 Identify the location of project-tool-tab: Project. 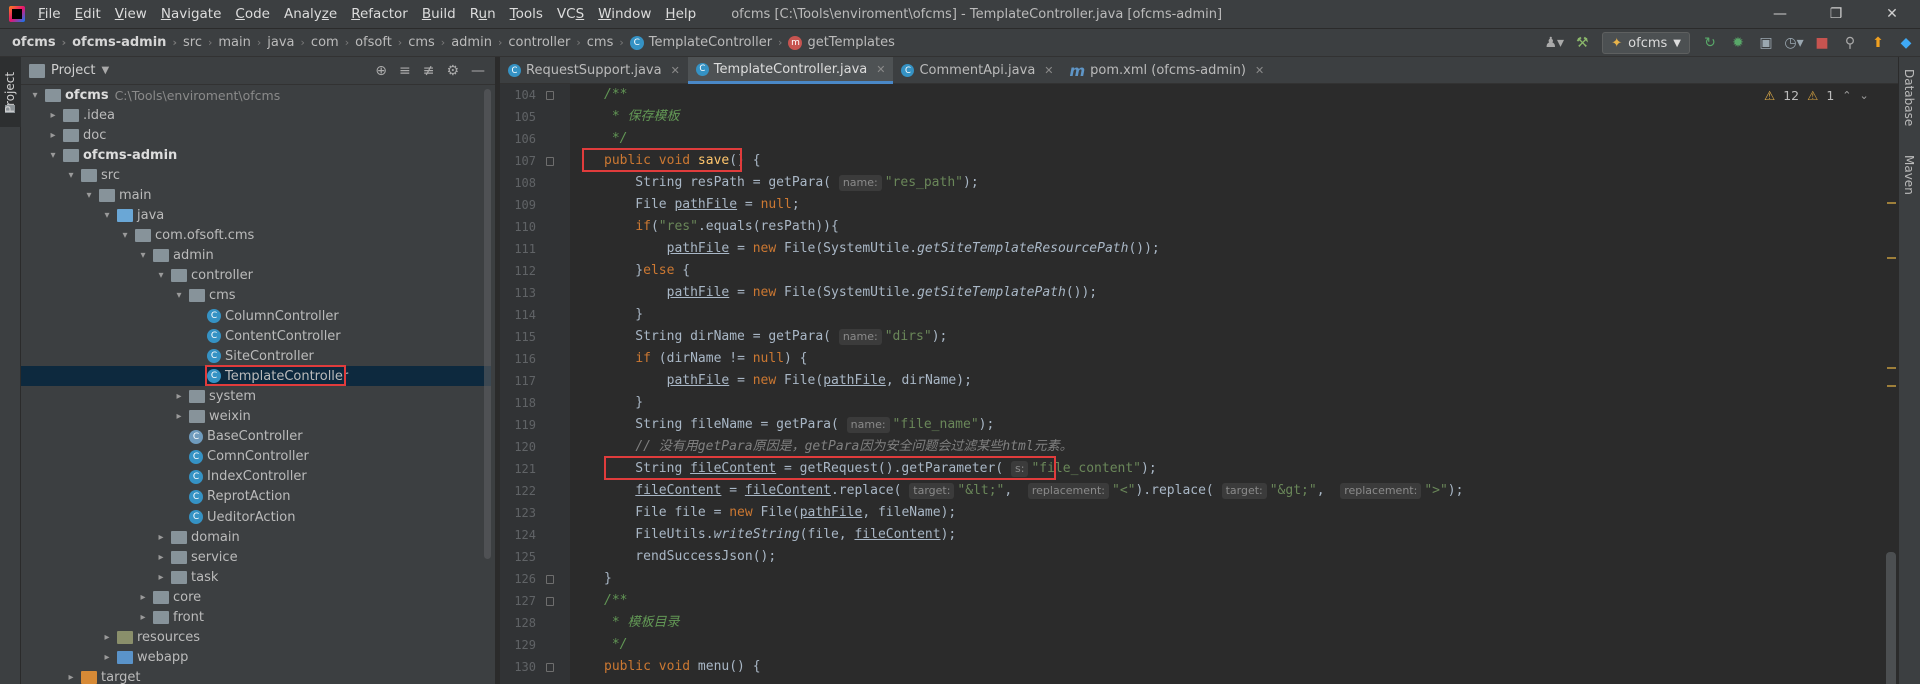
(10, 92).